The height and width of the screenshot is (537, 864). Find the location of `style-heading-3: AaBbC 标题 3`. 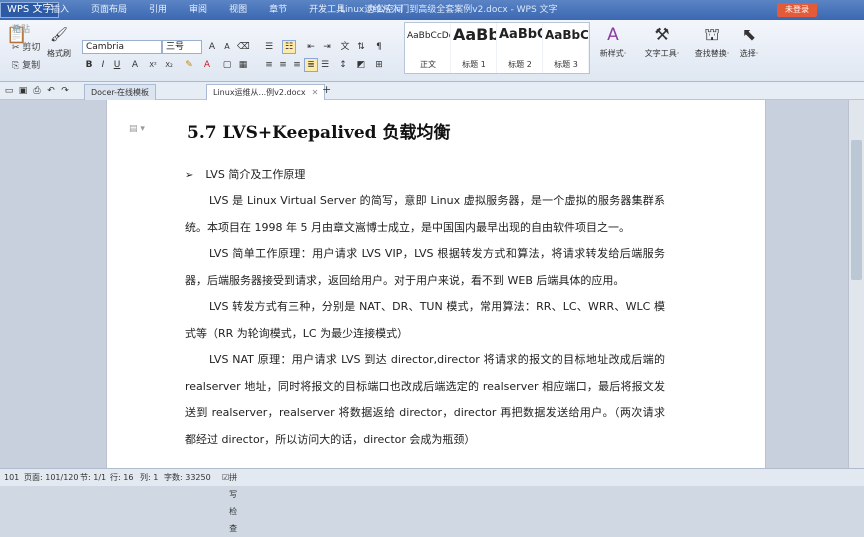

style-heading-3: AaBbC 标题 3 is located at coordinates (566, 48).